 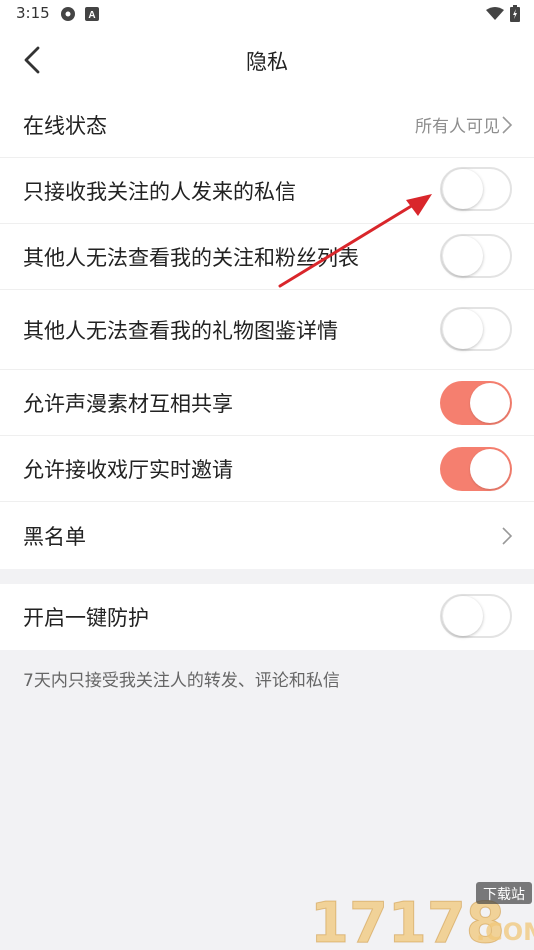 What do you see at coordinates (54, 536) in the screenshot?
I see `blacklist-label: 黑名单` at bounding box center [54, 536].